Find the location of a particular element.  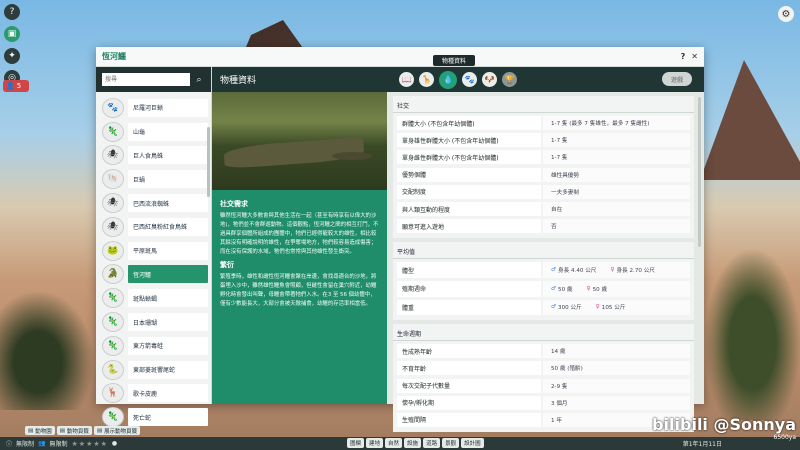

species-list-scrollbar is located at coordinates (208, 162).